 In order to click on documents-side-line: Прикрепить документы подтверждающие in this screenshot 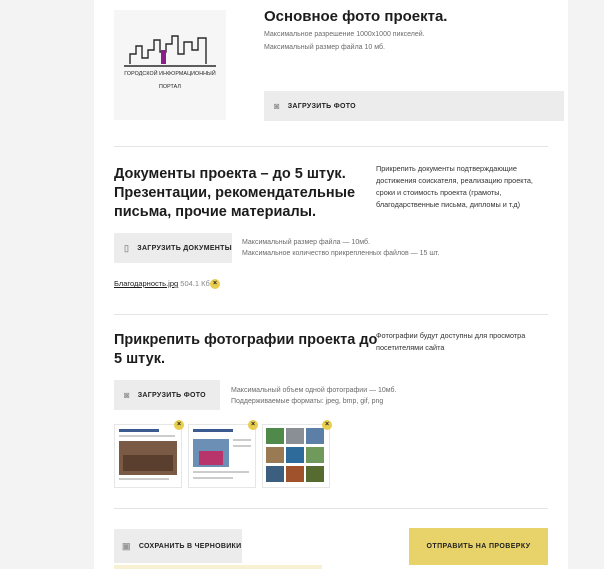, I will do `click(446, 168)`.